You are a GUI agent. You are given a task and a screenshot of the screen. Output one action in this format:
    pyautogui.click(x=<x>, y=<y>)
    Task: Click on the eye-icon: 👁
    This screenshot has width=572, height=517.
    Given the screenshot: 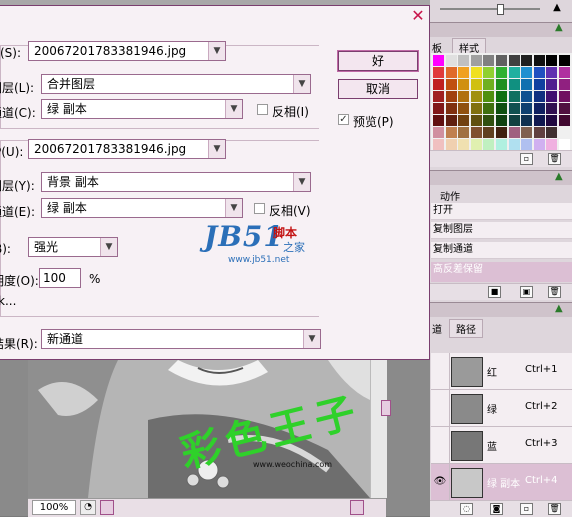 What is the action you would take?
    pyautogui.click(x=440, y=482)
    